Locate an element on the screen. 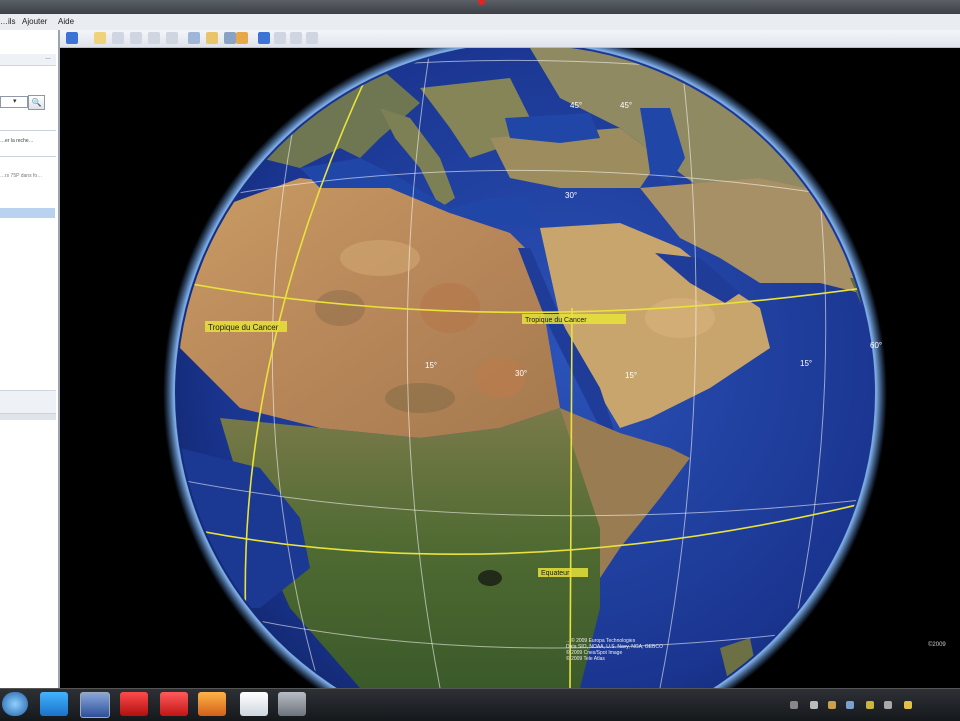 The image size is (960, 721). toolbar is located at coordinates (510, 39).